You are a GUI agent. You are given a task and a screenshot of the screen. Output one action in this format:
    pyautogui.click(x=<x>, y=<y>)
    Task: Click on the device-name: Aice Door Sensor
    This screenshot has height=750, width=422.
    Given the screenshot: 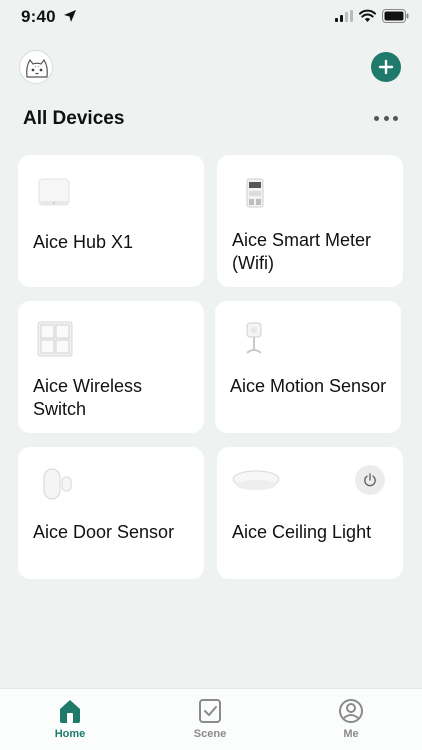 What is the action you would take?
    pyautogui.click(x=104, y=532)
    